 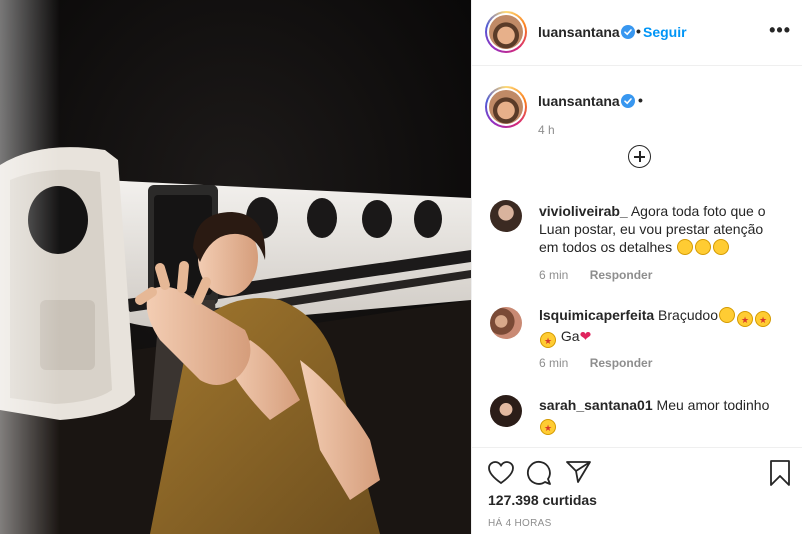 What do you see at coordinates (639, 156) in the screenshot?
I see `add-comment-icon` at bounding box center [639, 156].